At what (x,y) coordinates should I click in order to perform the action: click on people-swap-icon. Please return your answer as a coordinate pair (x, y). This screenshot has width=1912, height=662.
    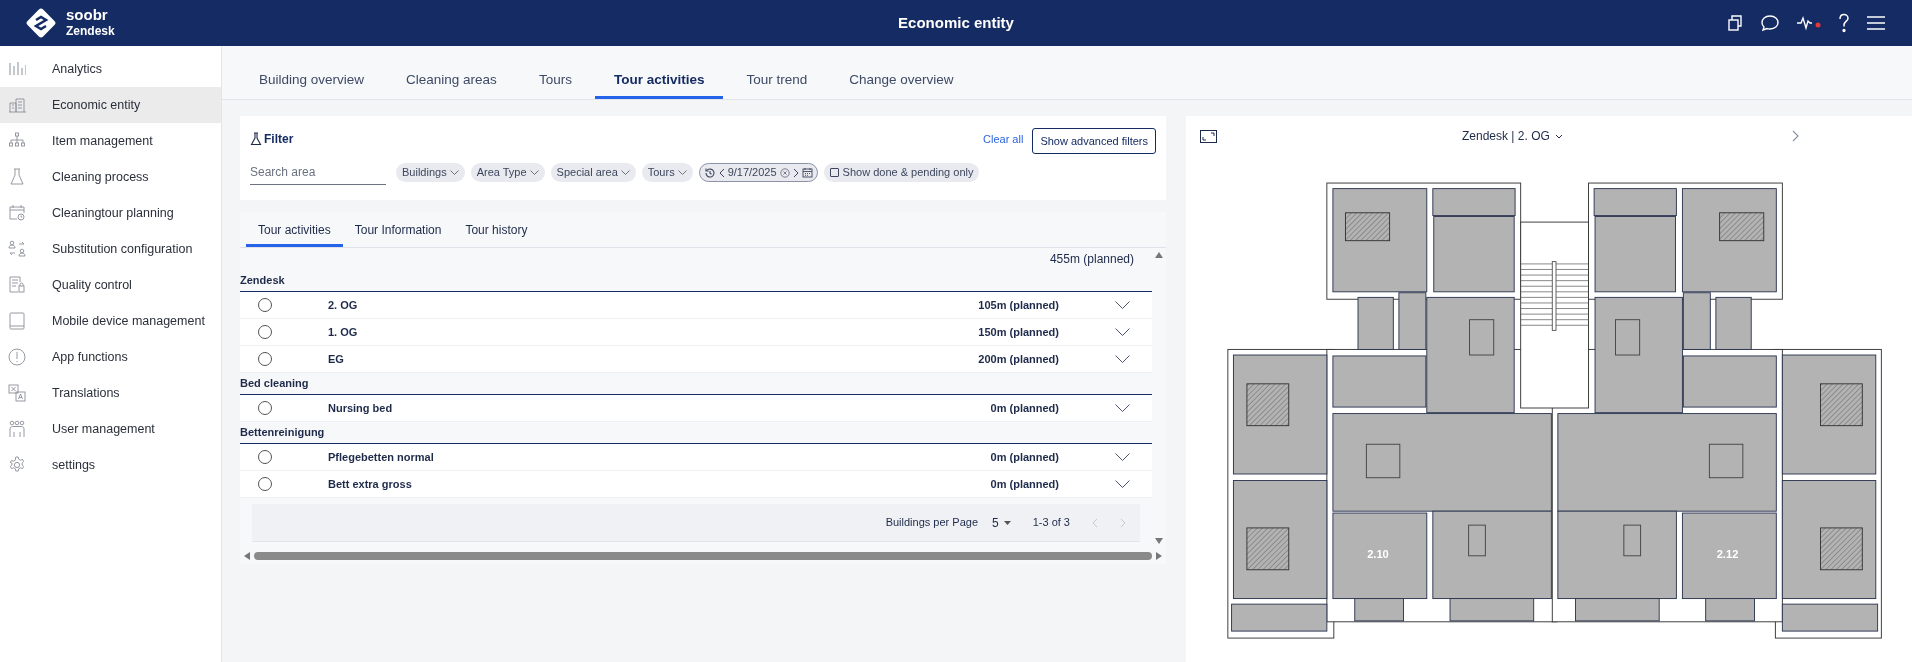
    Looking at the image, I should click on (17, 249).